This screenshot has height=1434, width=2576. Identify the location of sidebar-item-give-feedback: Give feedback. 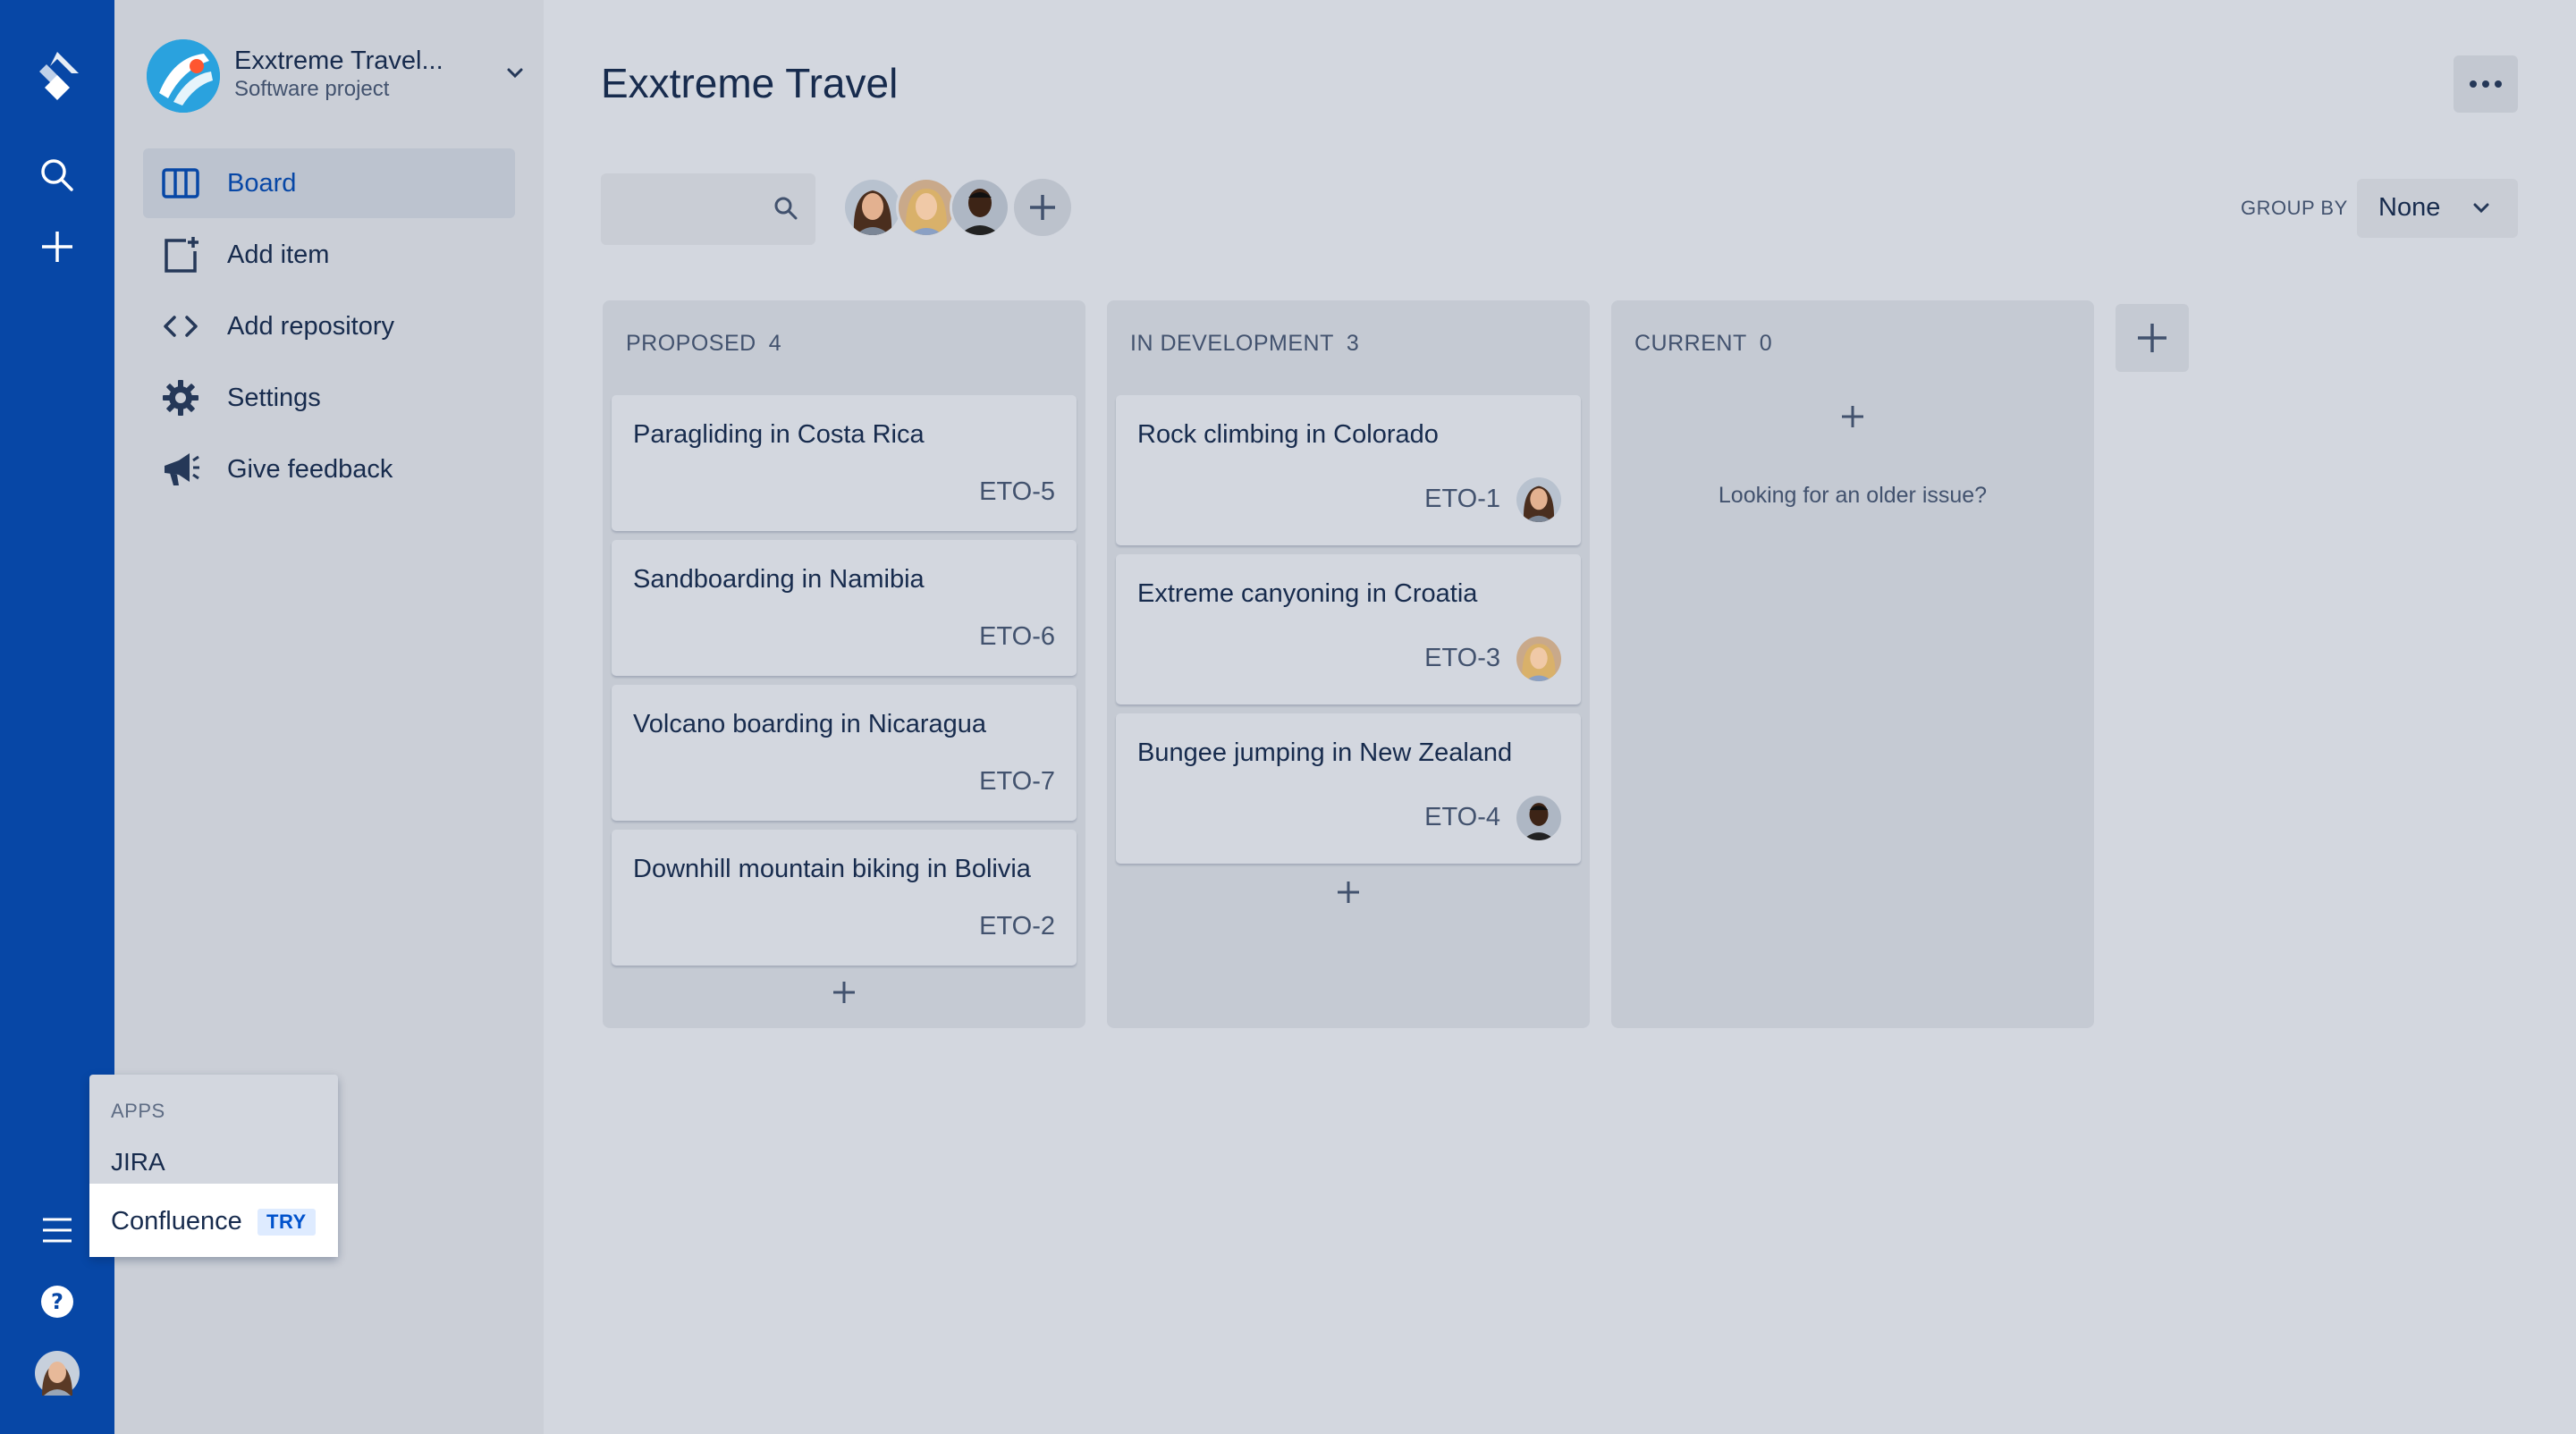
(329, 469).